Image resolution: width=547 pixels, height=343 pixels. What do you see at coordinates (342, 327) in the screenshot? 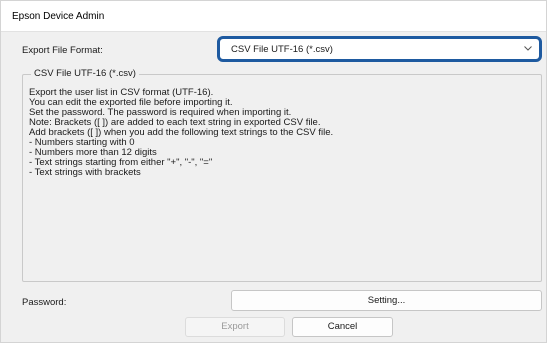
I see `cancel-button: Cancel` at bounding box center [342, 327].